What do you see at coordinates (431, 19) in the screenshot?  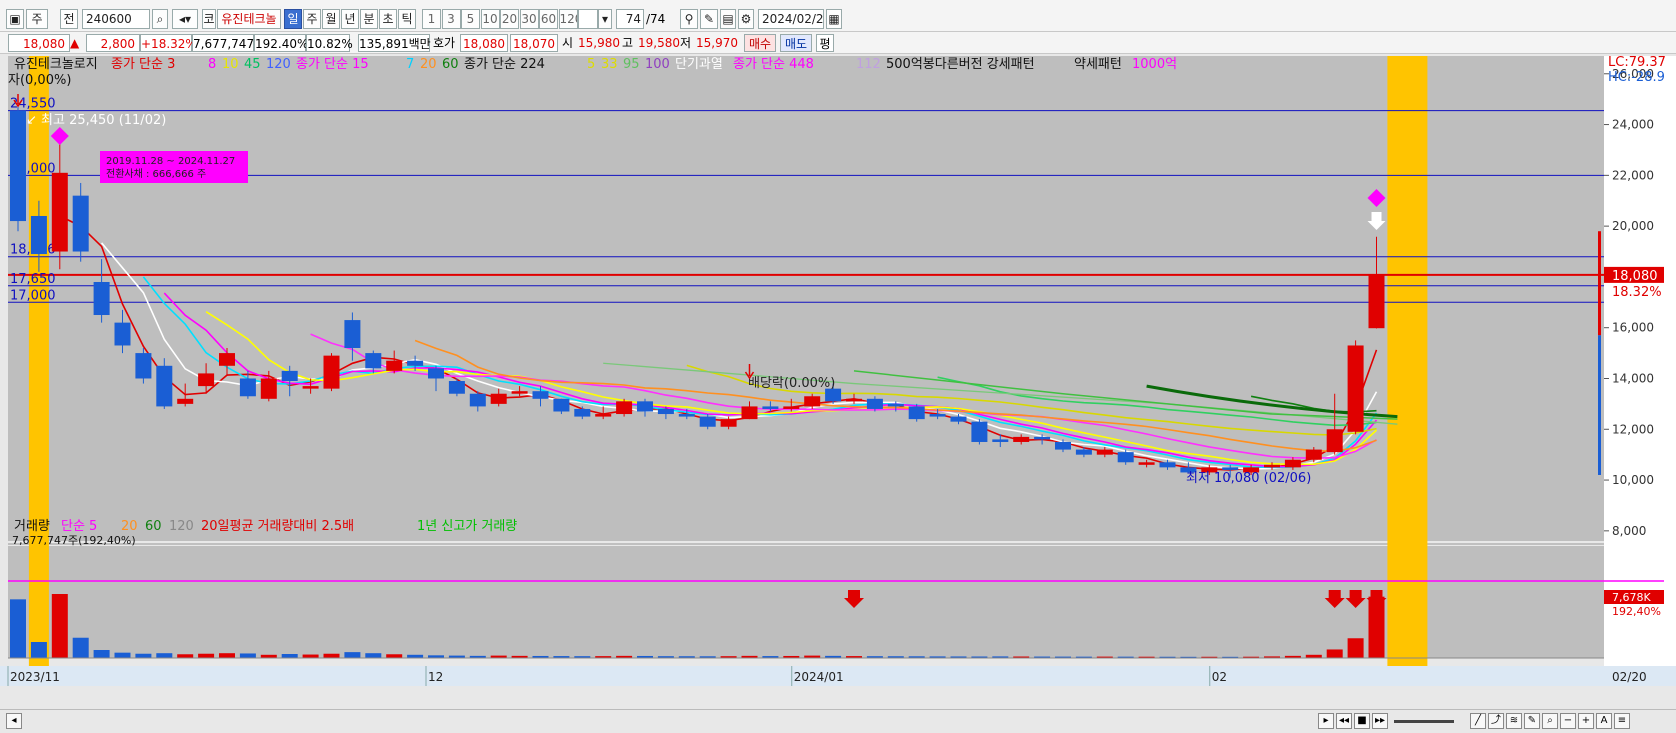 I see `interval-1-button: 1` at bounding box center [431, 19].